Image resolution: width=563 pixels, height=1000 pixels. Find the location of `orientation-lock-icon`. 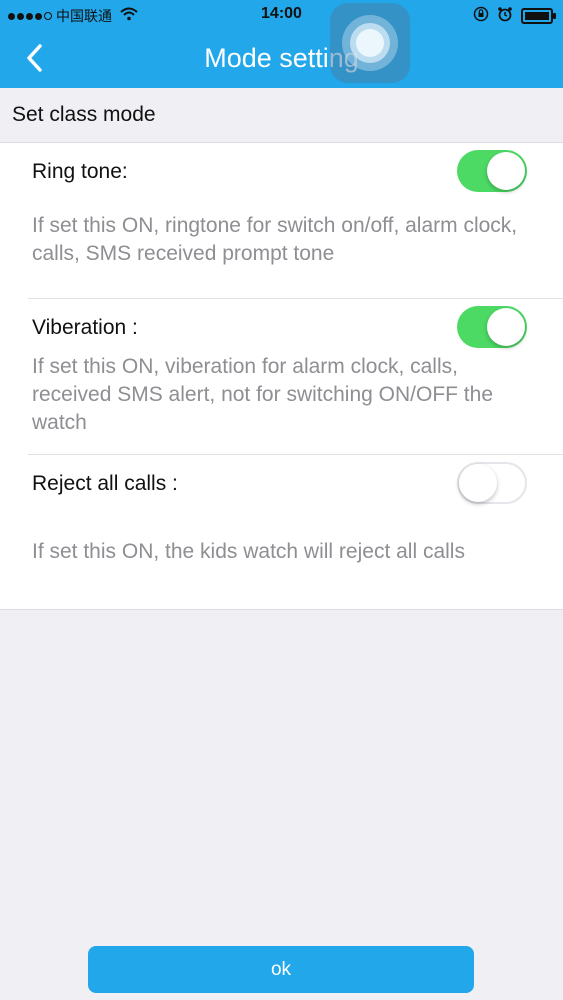

orientation-lock-icon is located at coordinates (481, 16).